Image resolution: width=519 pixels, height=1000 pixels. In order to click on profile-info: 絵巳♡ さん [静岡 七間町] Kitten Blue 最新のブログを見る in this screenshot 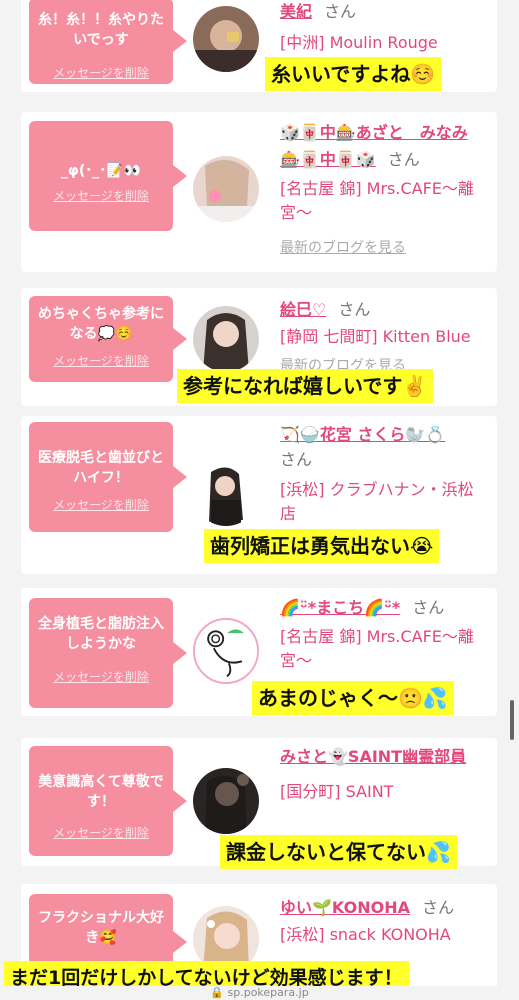, I will do `click(384, 336)`.